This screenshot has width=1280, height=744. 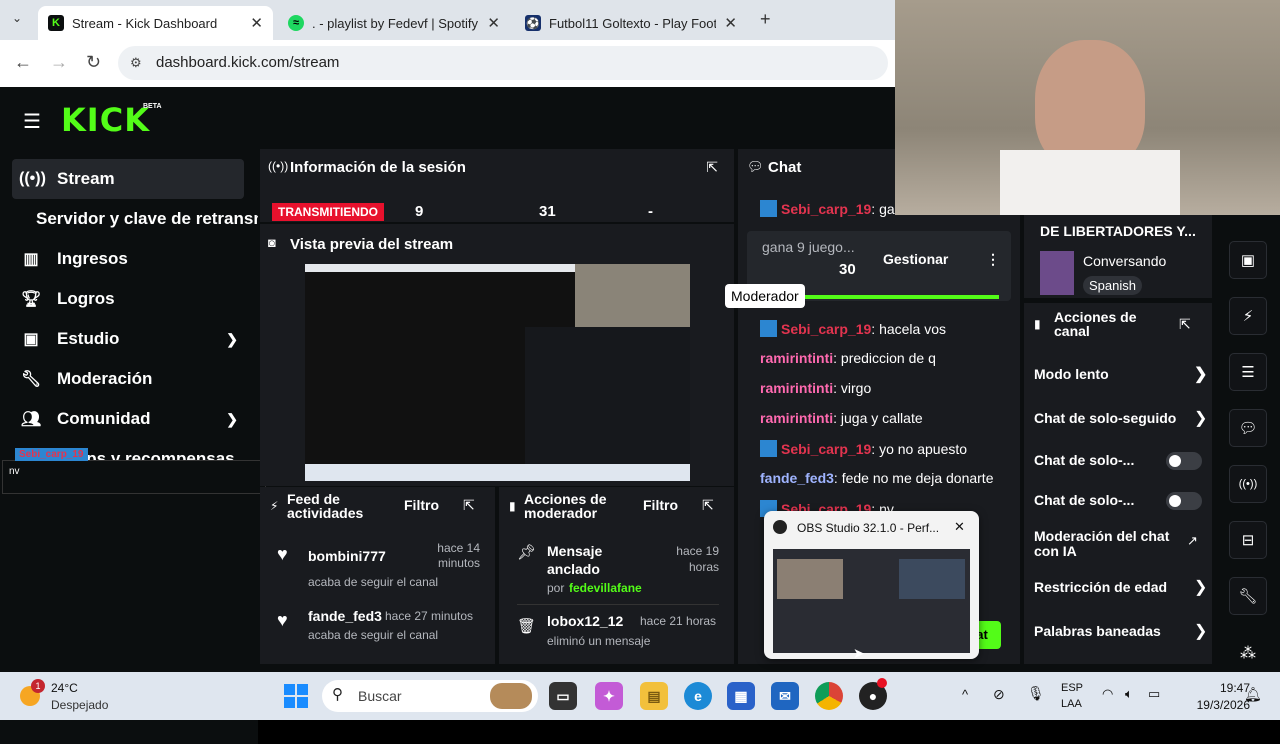 I want to click on trophy-icon: 🏆︎, so click(x=31, y=299).